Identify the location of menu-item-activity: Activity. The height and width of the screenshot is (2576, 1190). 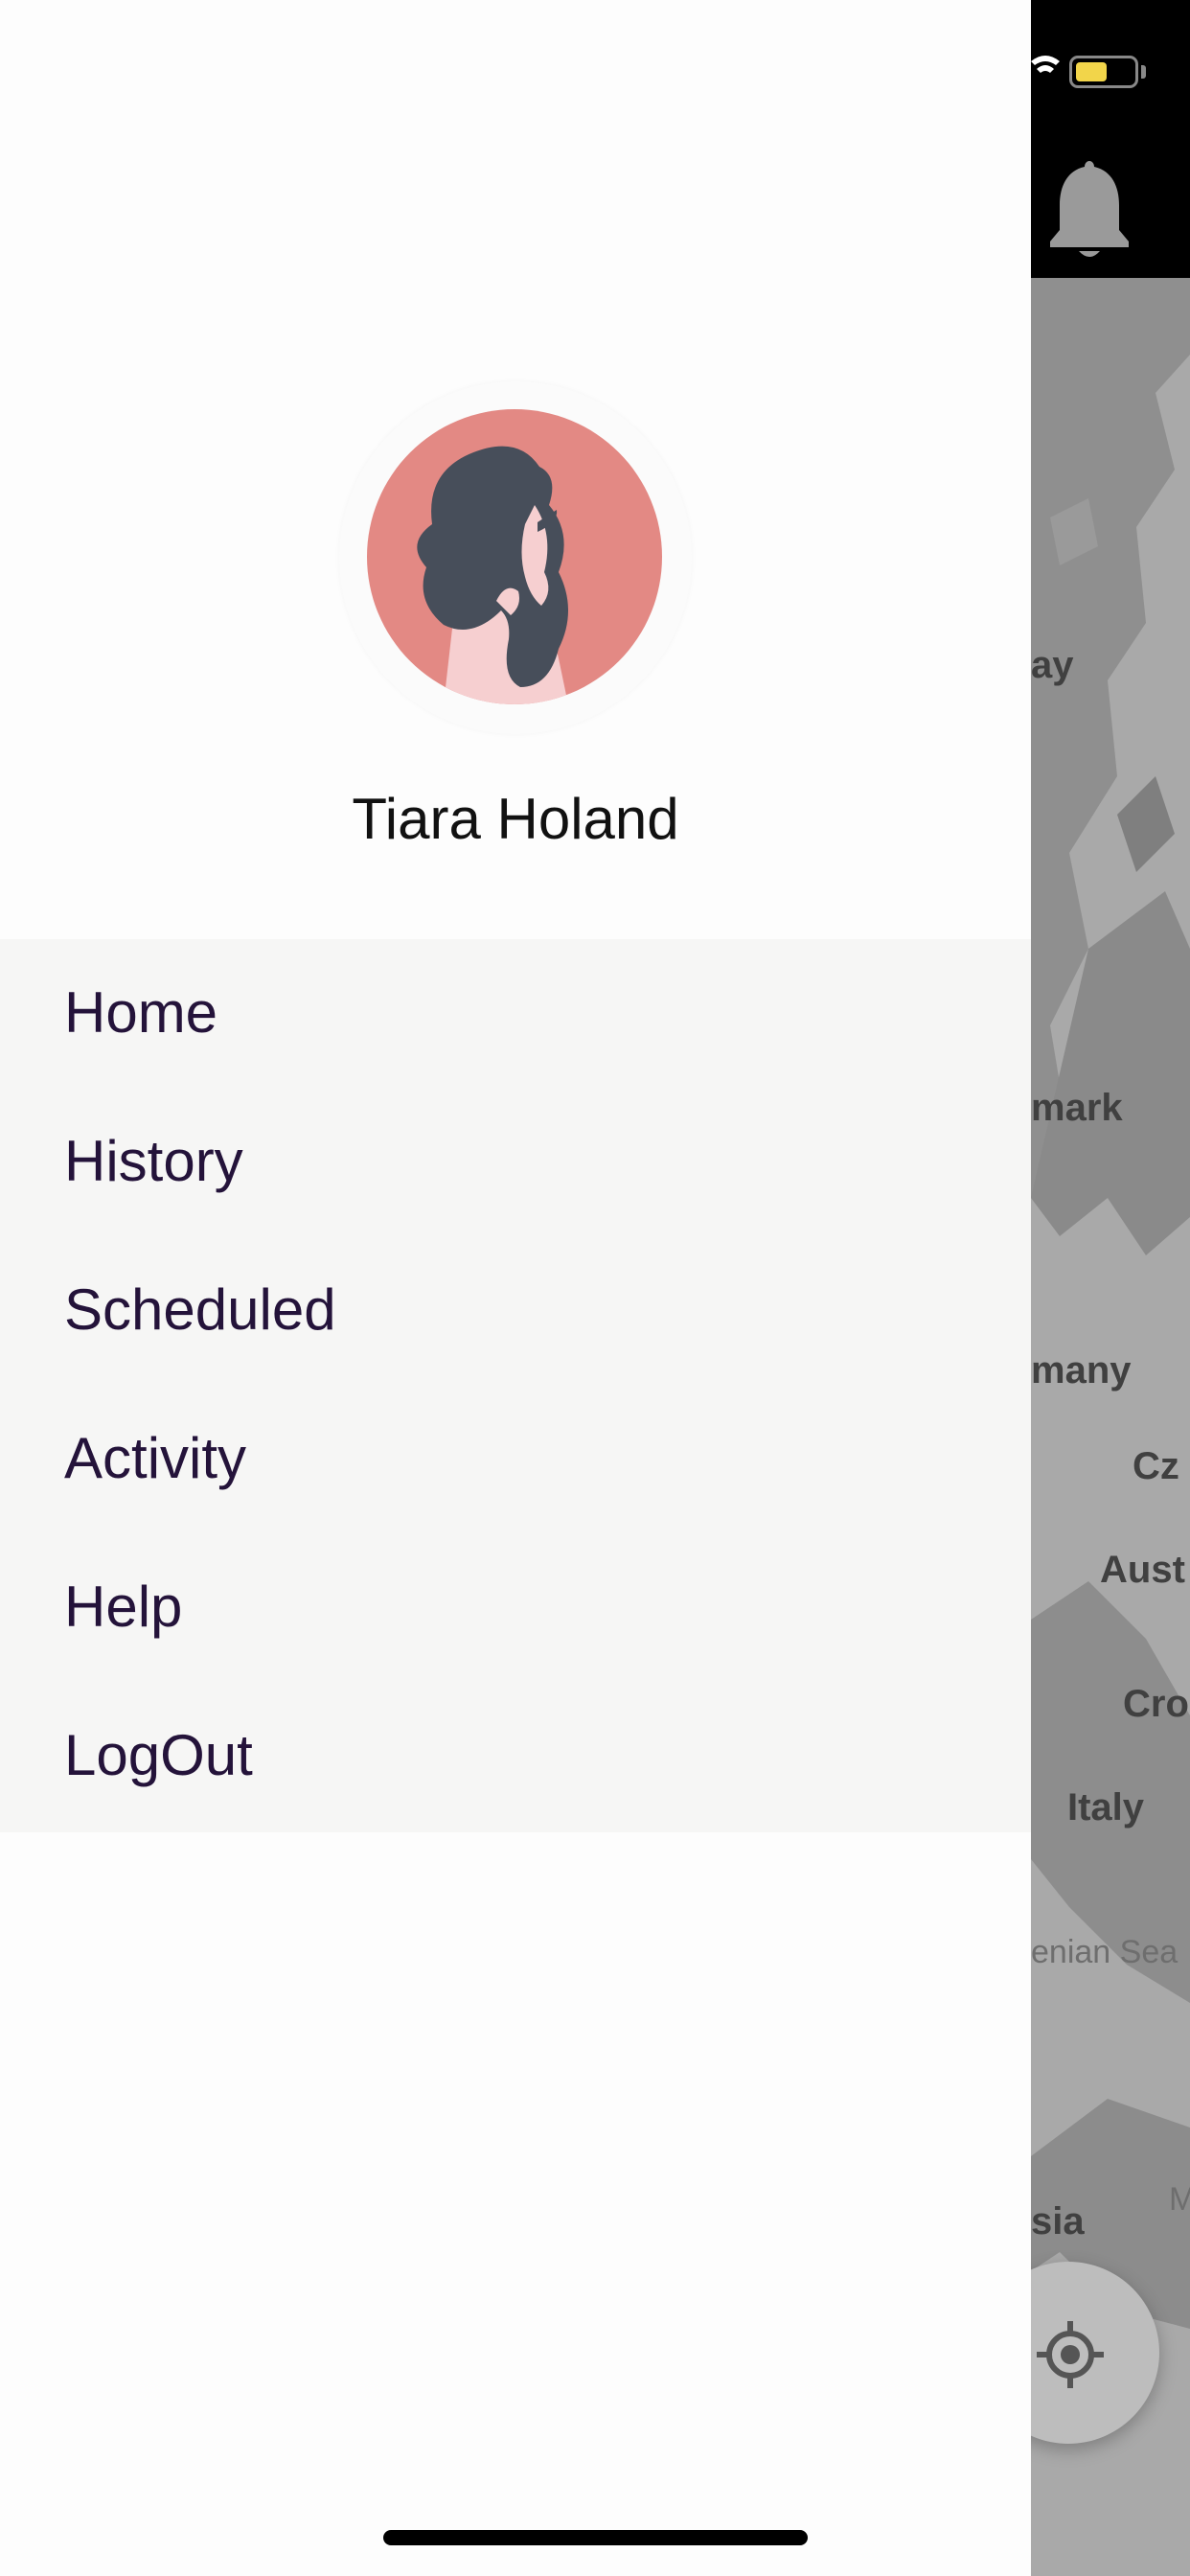
(515, 1459).